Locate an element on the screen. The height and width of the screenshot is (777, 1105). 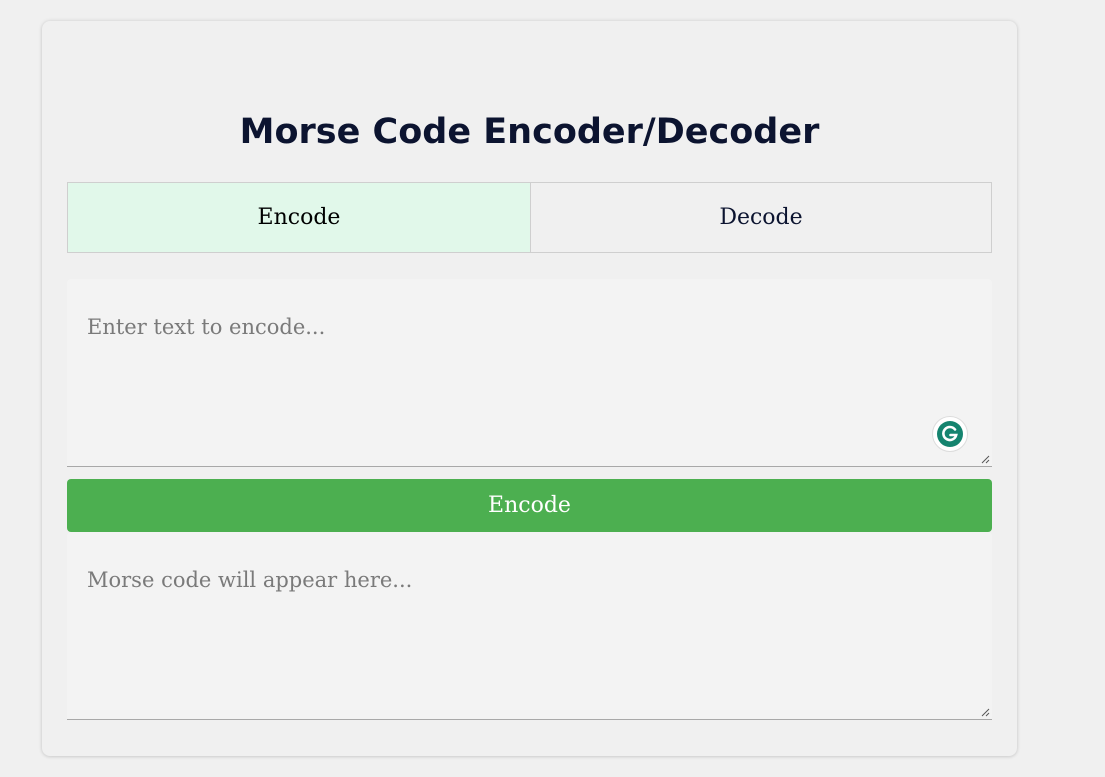
encode-button: Encode is located at coordinates (529, 505).